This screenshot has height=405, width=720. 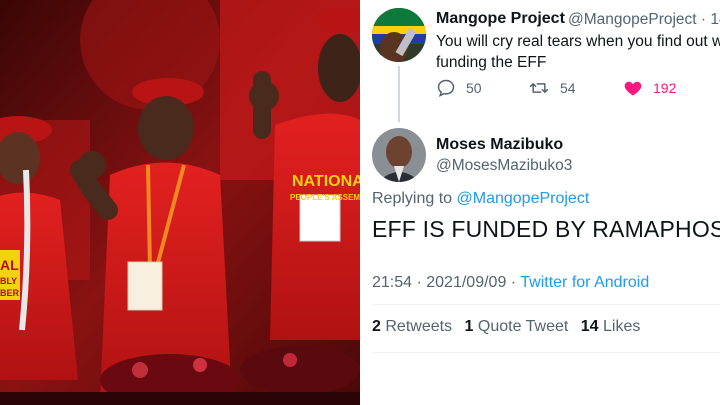 What do you see at coordinates (326, 181) in the screenshot?
I see `banner-text-national: NATIONAL` at bounding box center [326, 181].